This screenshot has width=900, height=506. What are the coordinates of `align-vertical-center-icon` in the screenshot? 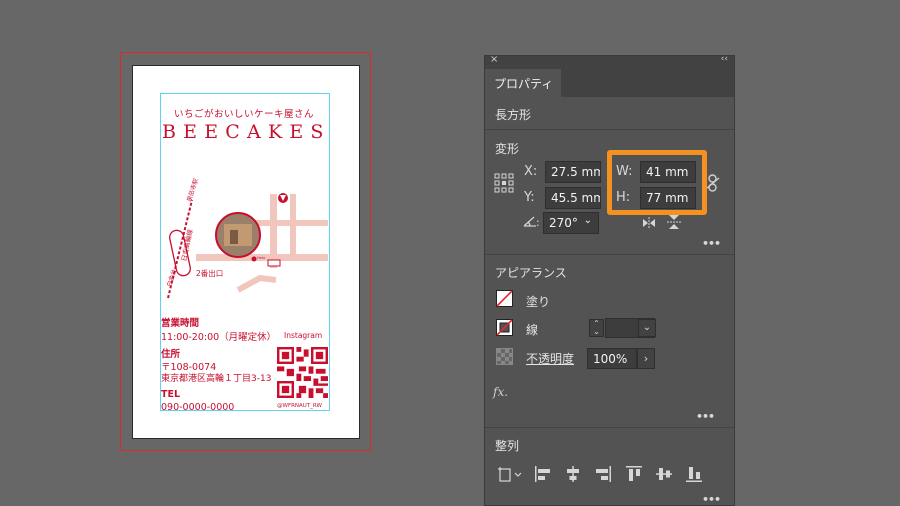 It's located at (664, 474).